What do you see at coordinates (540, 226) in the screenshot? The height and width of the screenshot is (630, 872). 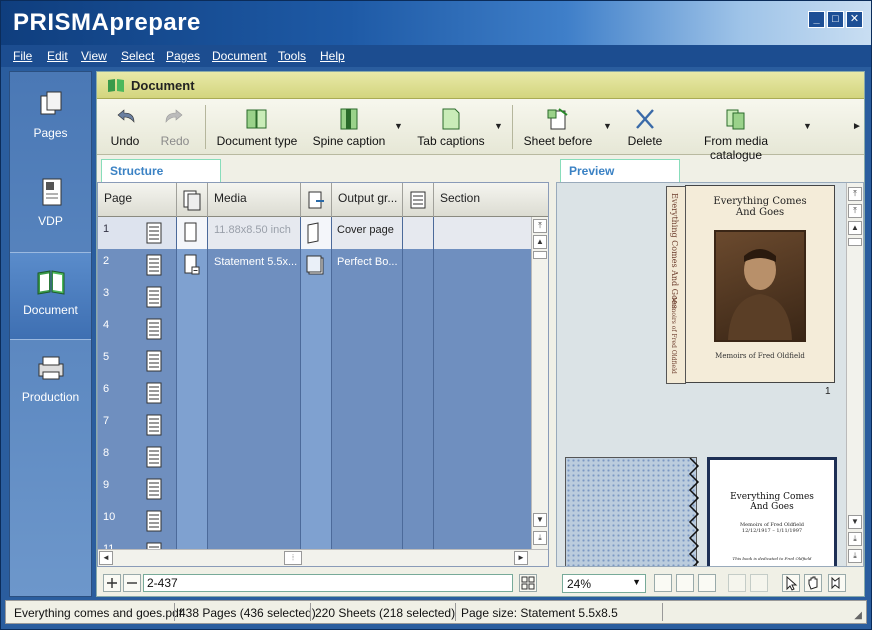 I see `scroll-top-icon: ⤒` at bounding box center [540, 226].